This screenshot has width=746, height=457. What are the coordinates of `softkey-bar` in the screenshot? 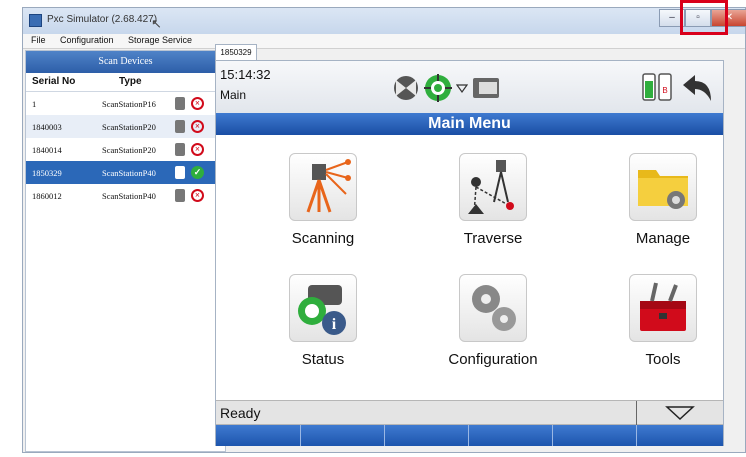 It's located at (469, 435).